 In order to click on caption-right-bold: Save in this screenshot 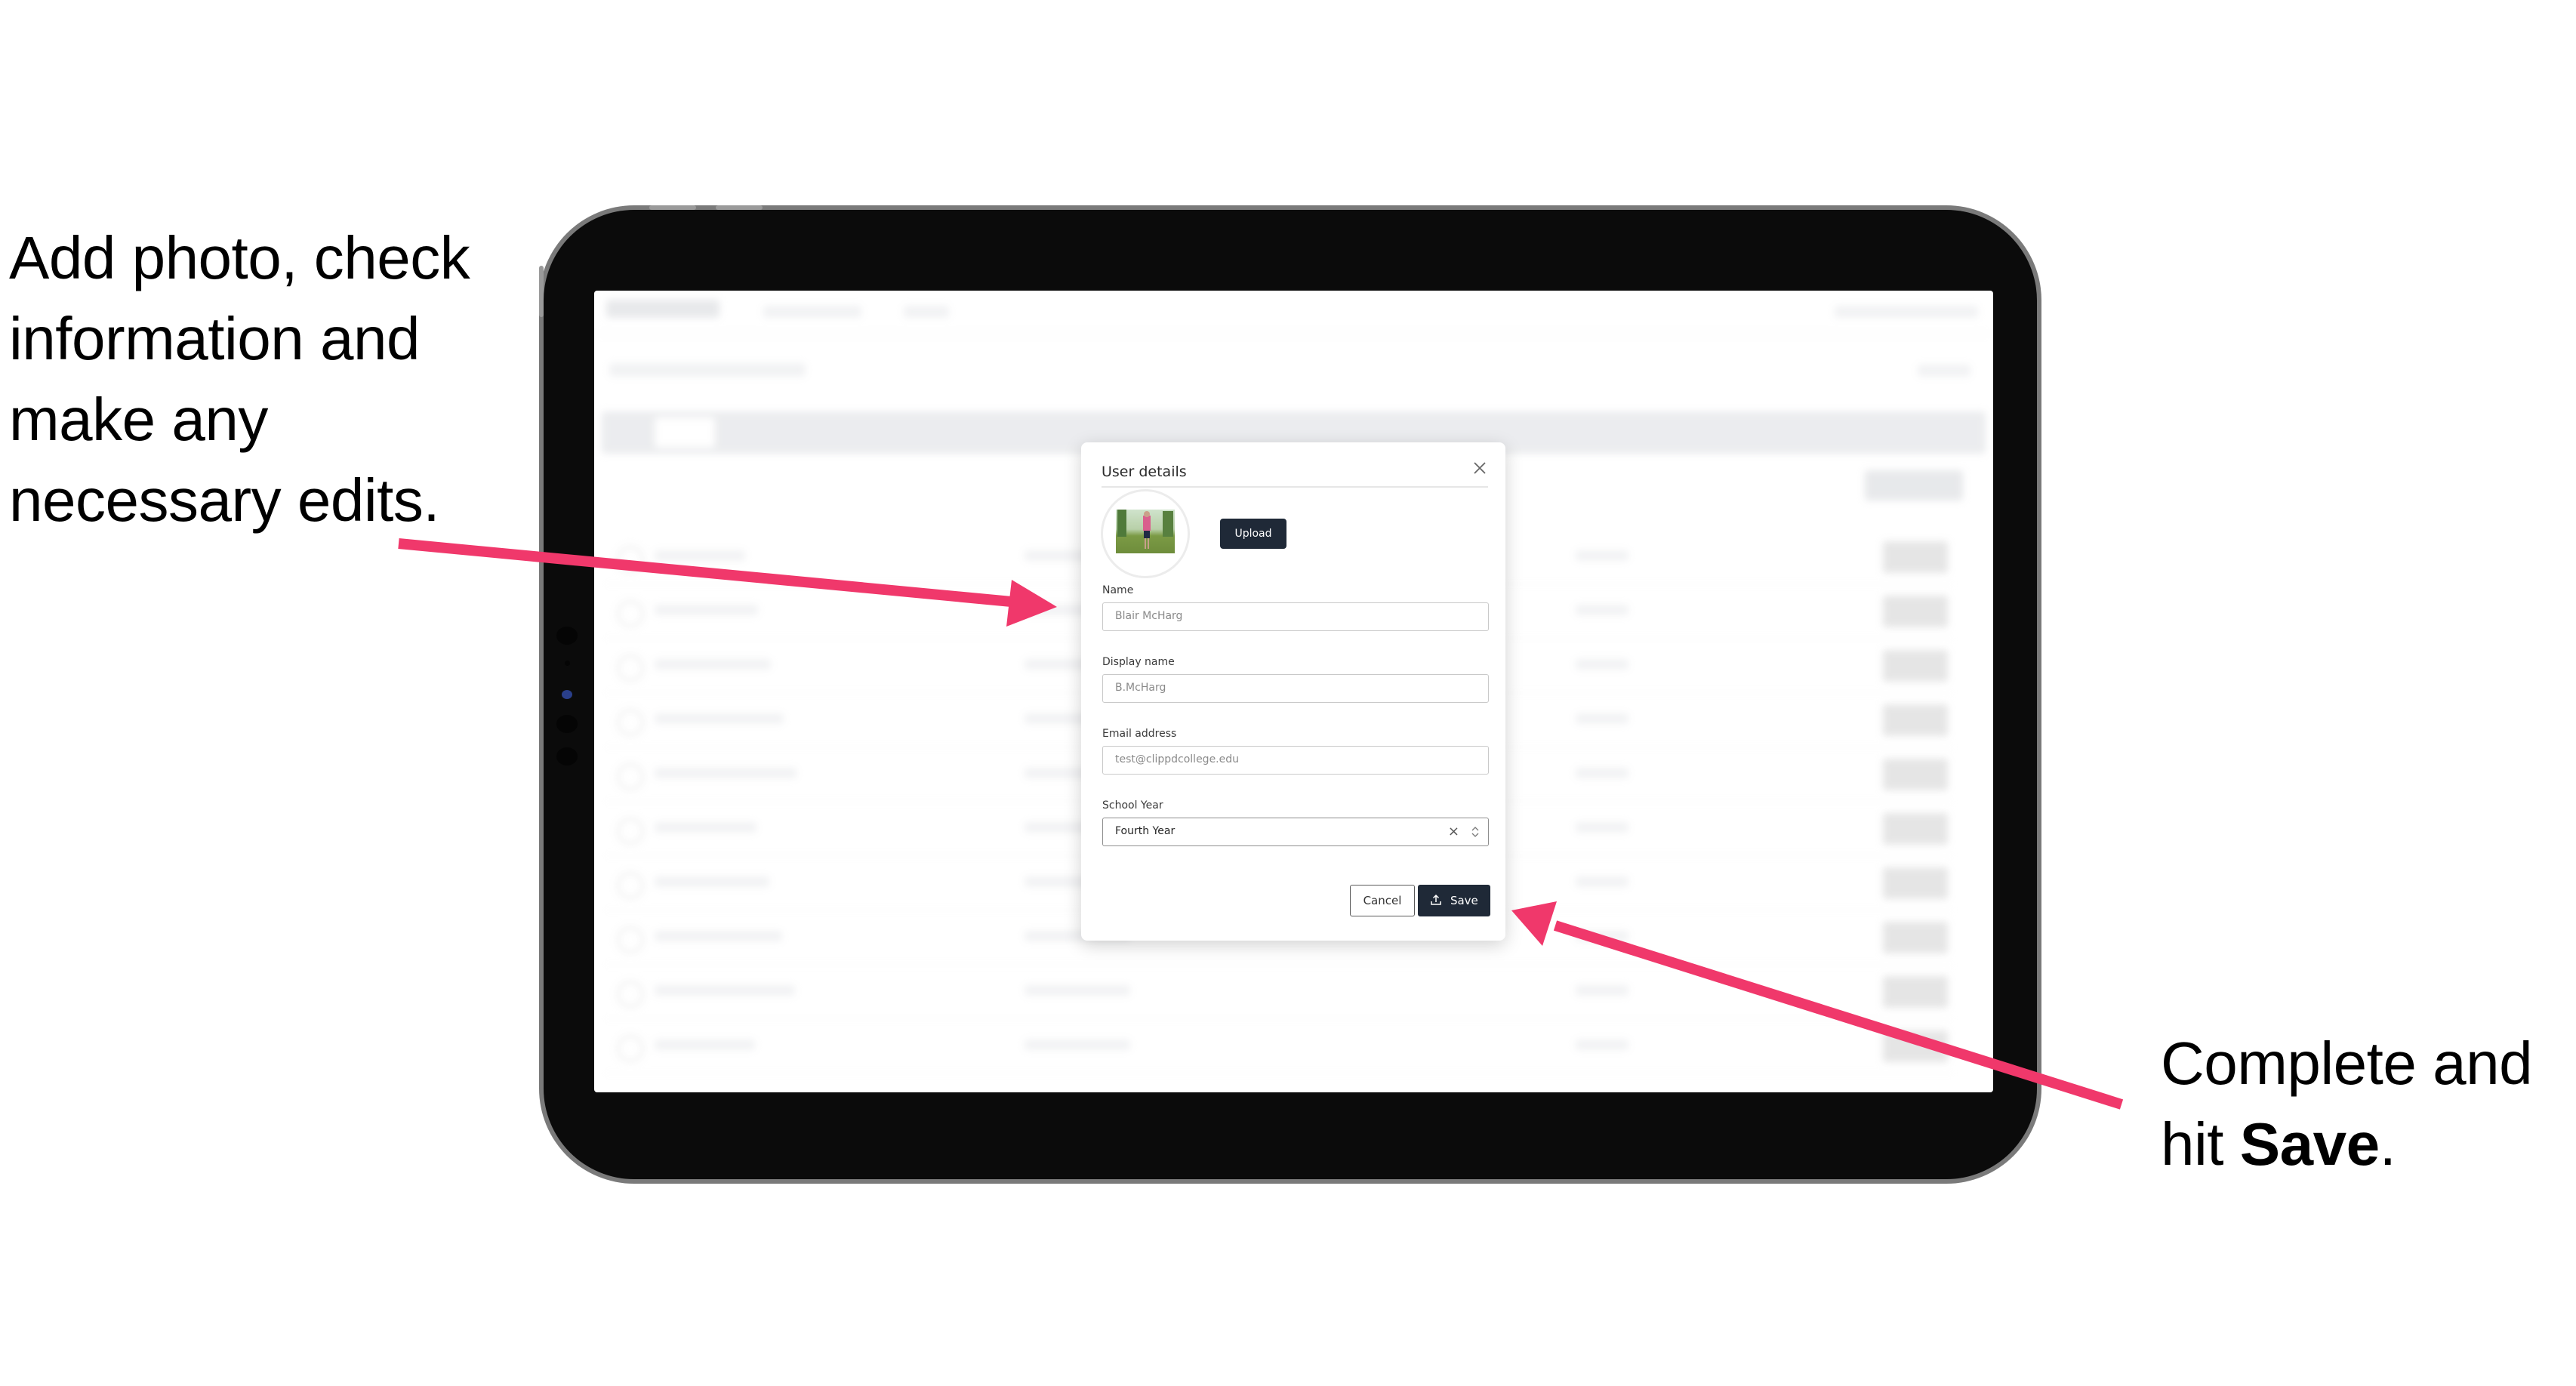, I will do `click(2309, 1144)`.